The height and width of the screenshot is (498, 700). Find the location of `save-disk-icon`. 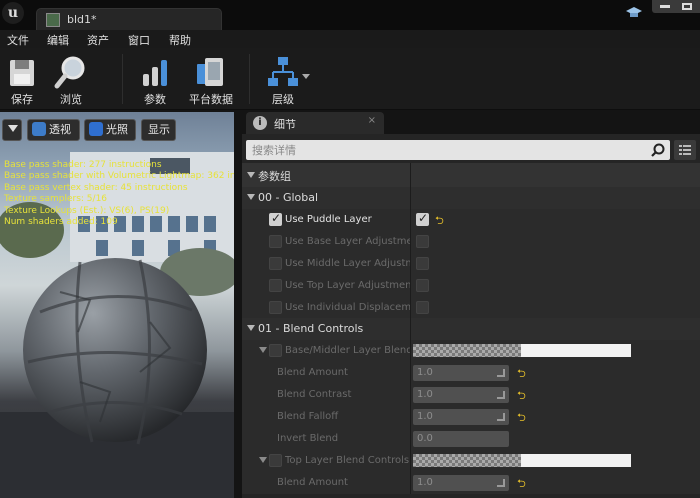

save-disk-icon is located at coordinates (22, 73).